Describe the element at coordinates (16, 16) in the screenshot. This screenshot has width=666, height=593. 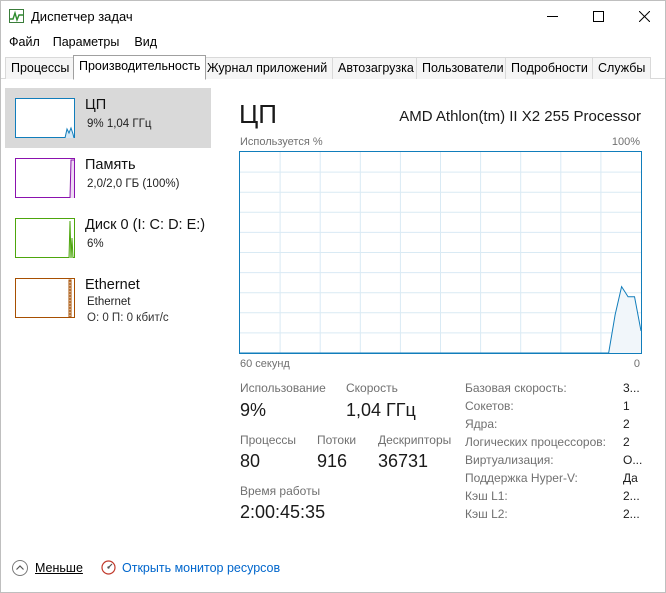
I see `task-manager-icon` at that location.